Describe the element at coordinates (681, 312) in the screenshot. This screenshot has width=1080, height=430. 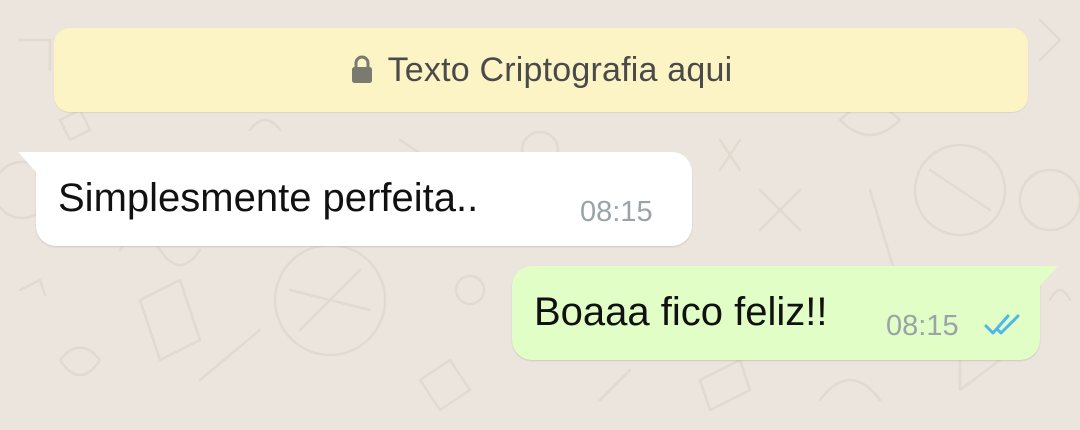
I see `message-text: Boaaa fico feliz!!` at that location.